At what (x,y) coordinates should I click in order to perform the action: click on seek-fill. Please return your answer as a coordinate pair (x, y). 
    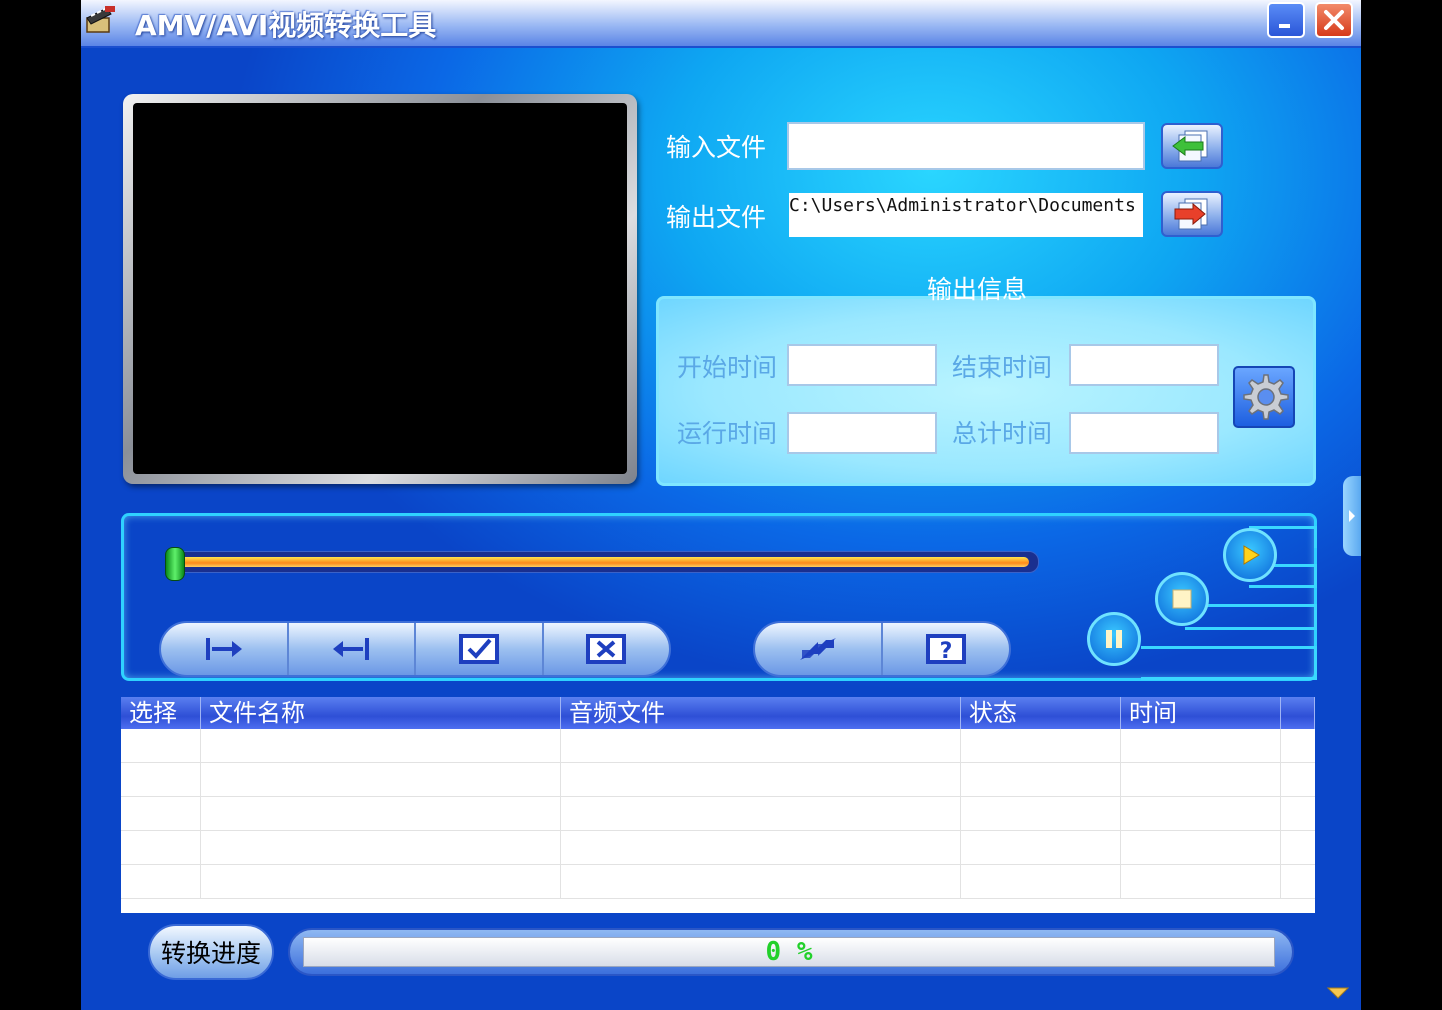
    Looking at the image, I should click on (603, 562).